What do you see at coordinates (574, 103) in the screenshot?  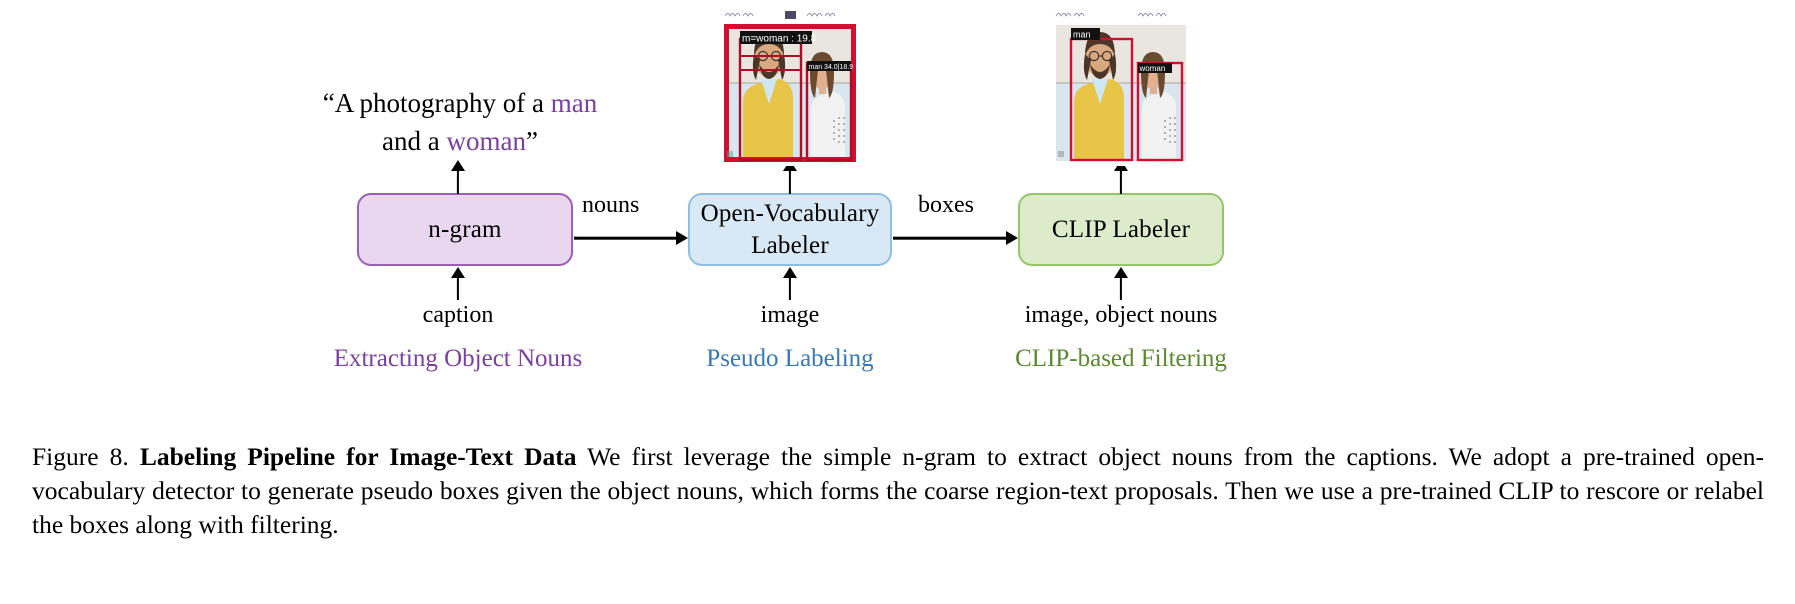 I see `prompt-noun-man: man` at bounding box center [574, 103].